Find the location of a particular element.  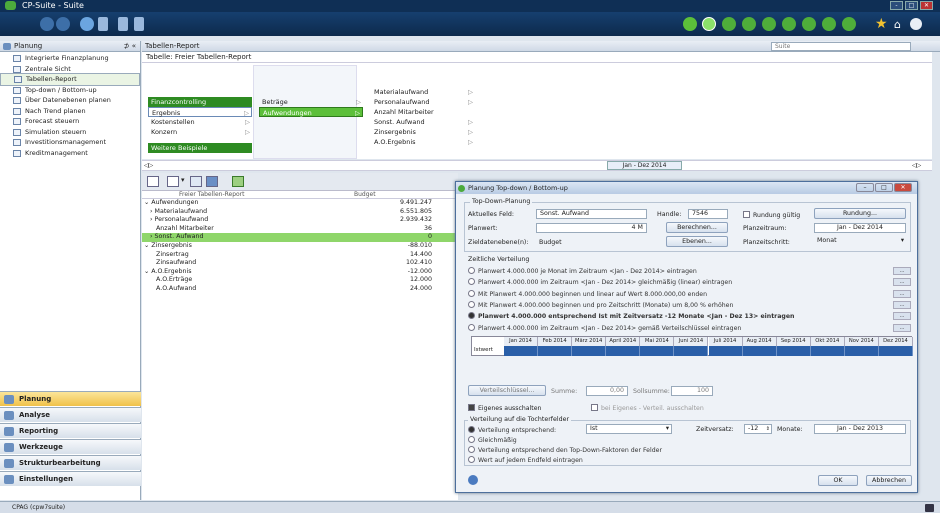

monate-field: Jan - Dez 2013 is located at coordinates (860, 429).